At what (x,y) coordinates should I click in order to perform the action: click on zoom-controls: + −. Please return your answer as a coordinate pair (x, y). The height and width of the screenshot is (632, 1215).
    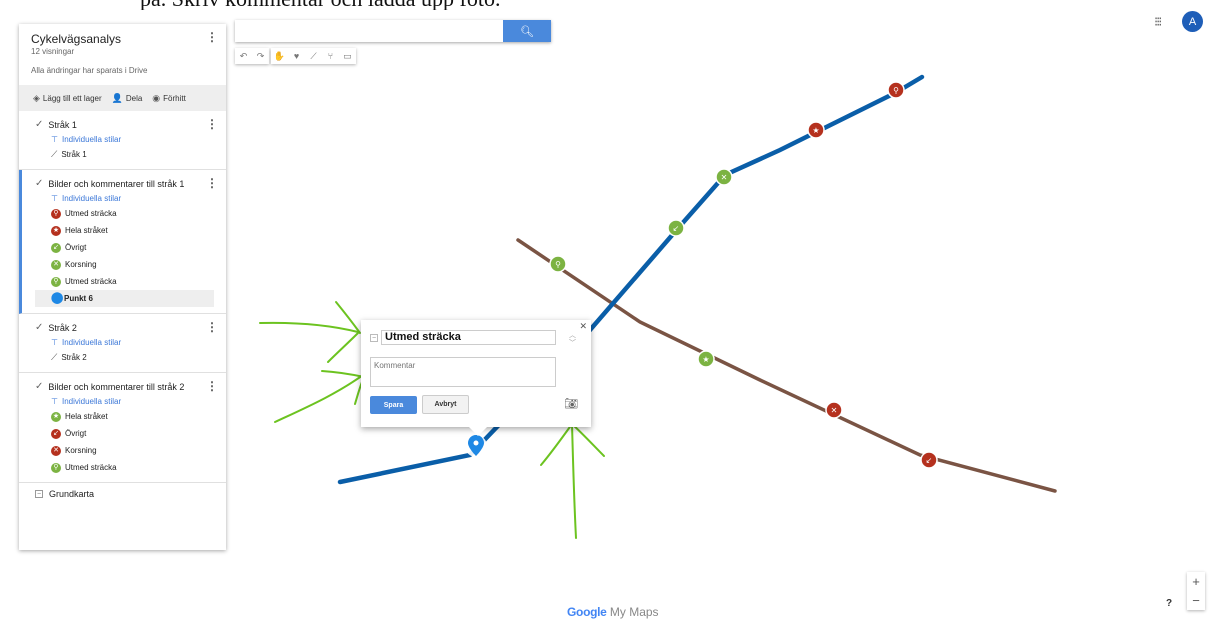
    Looking at the image, I should click on (1196, 591).